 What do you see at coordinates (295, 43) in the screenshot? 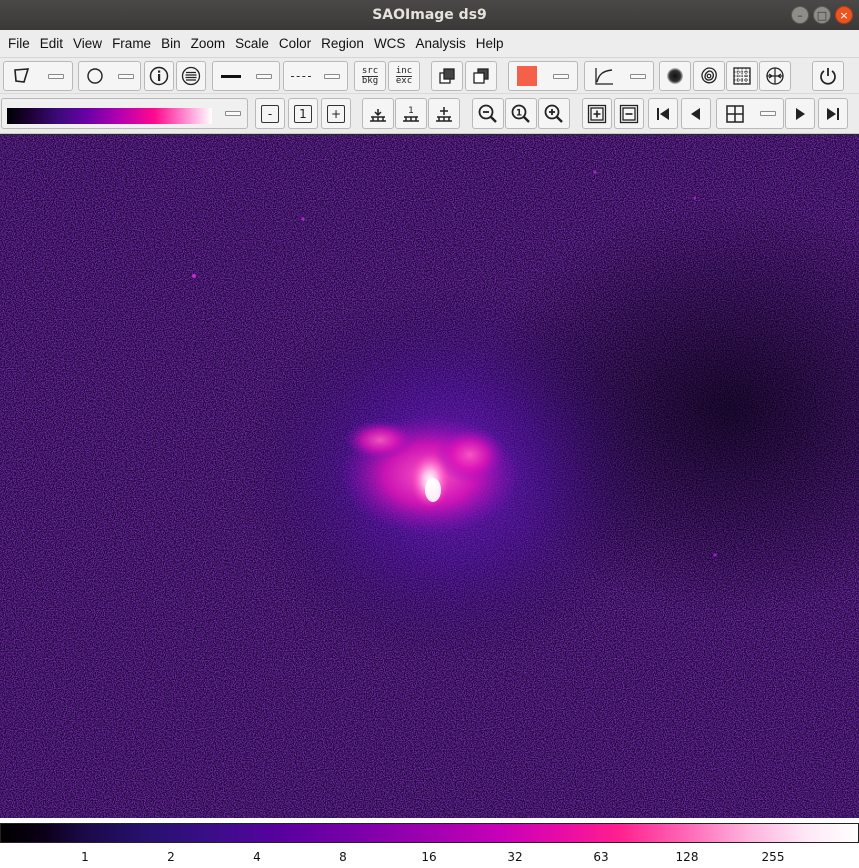
I see `menu-color: Color` at bounding box center [295, 43].